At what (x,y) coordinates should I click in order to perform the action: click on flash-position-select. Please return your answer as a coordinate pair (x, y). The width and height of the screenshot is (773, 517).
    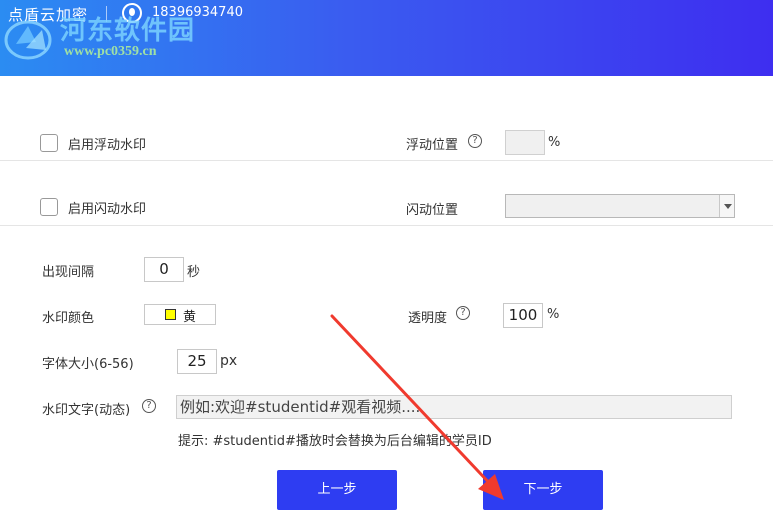
    Looking at the image, I should click on (620, 206).